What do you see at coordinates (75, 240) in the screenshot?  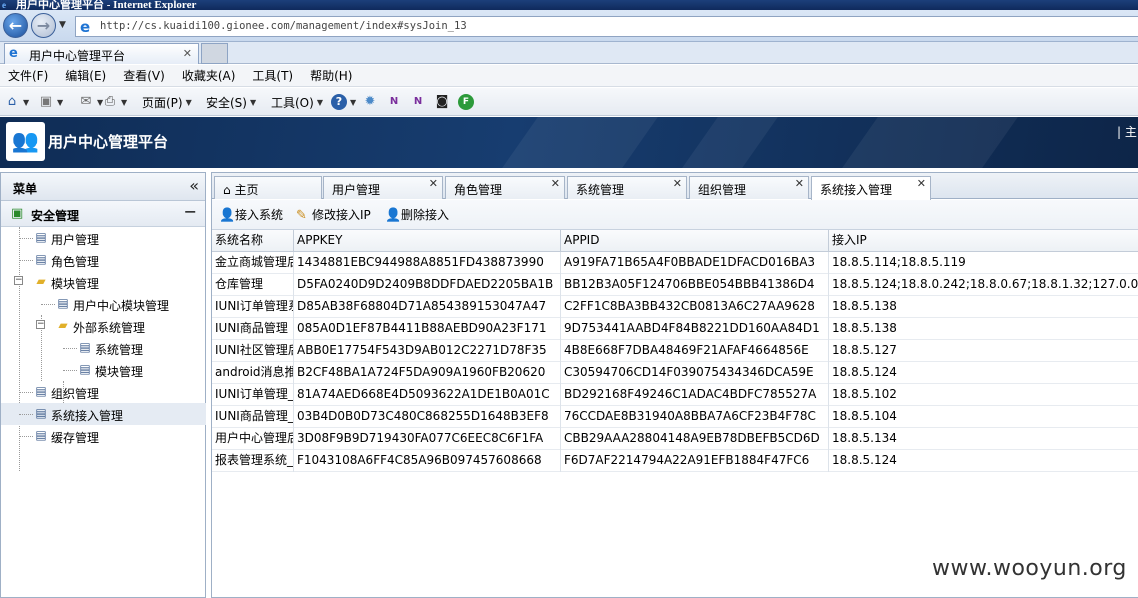 I see `sidebar-item-label: 用户管理` at bounding box center [75, 240].